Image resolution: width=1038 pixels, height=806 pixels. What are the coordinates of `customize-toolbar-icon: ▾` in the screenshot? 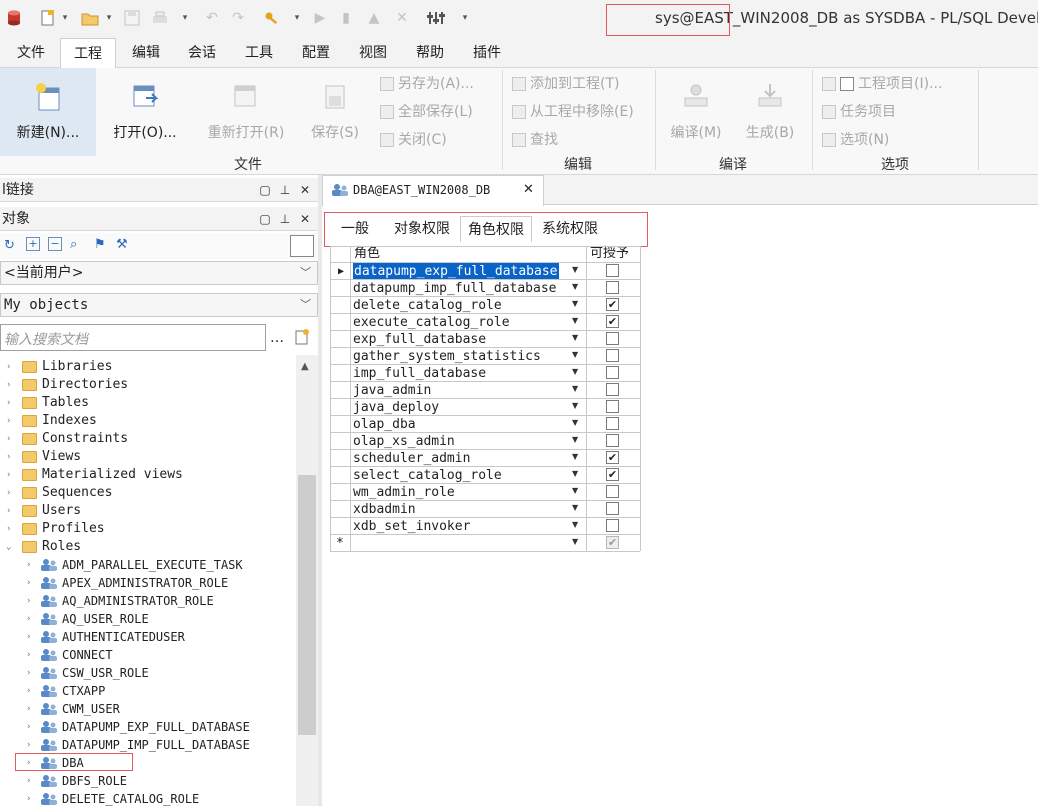 It's located at (465, 18).